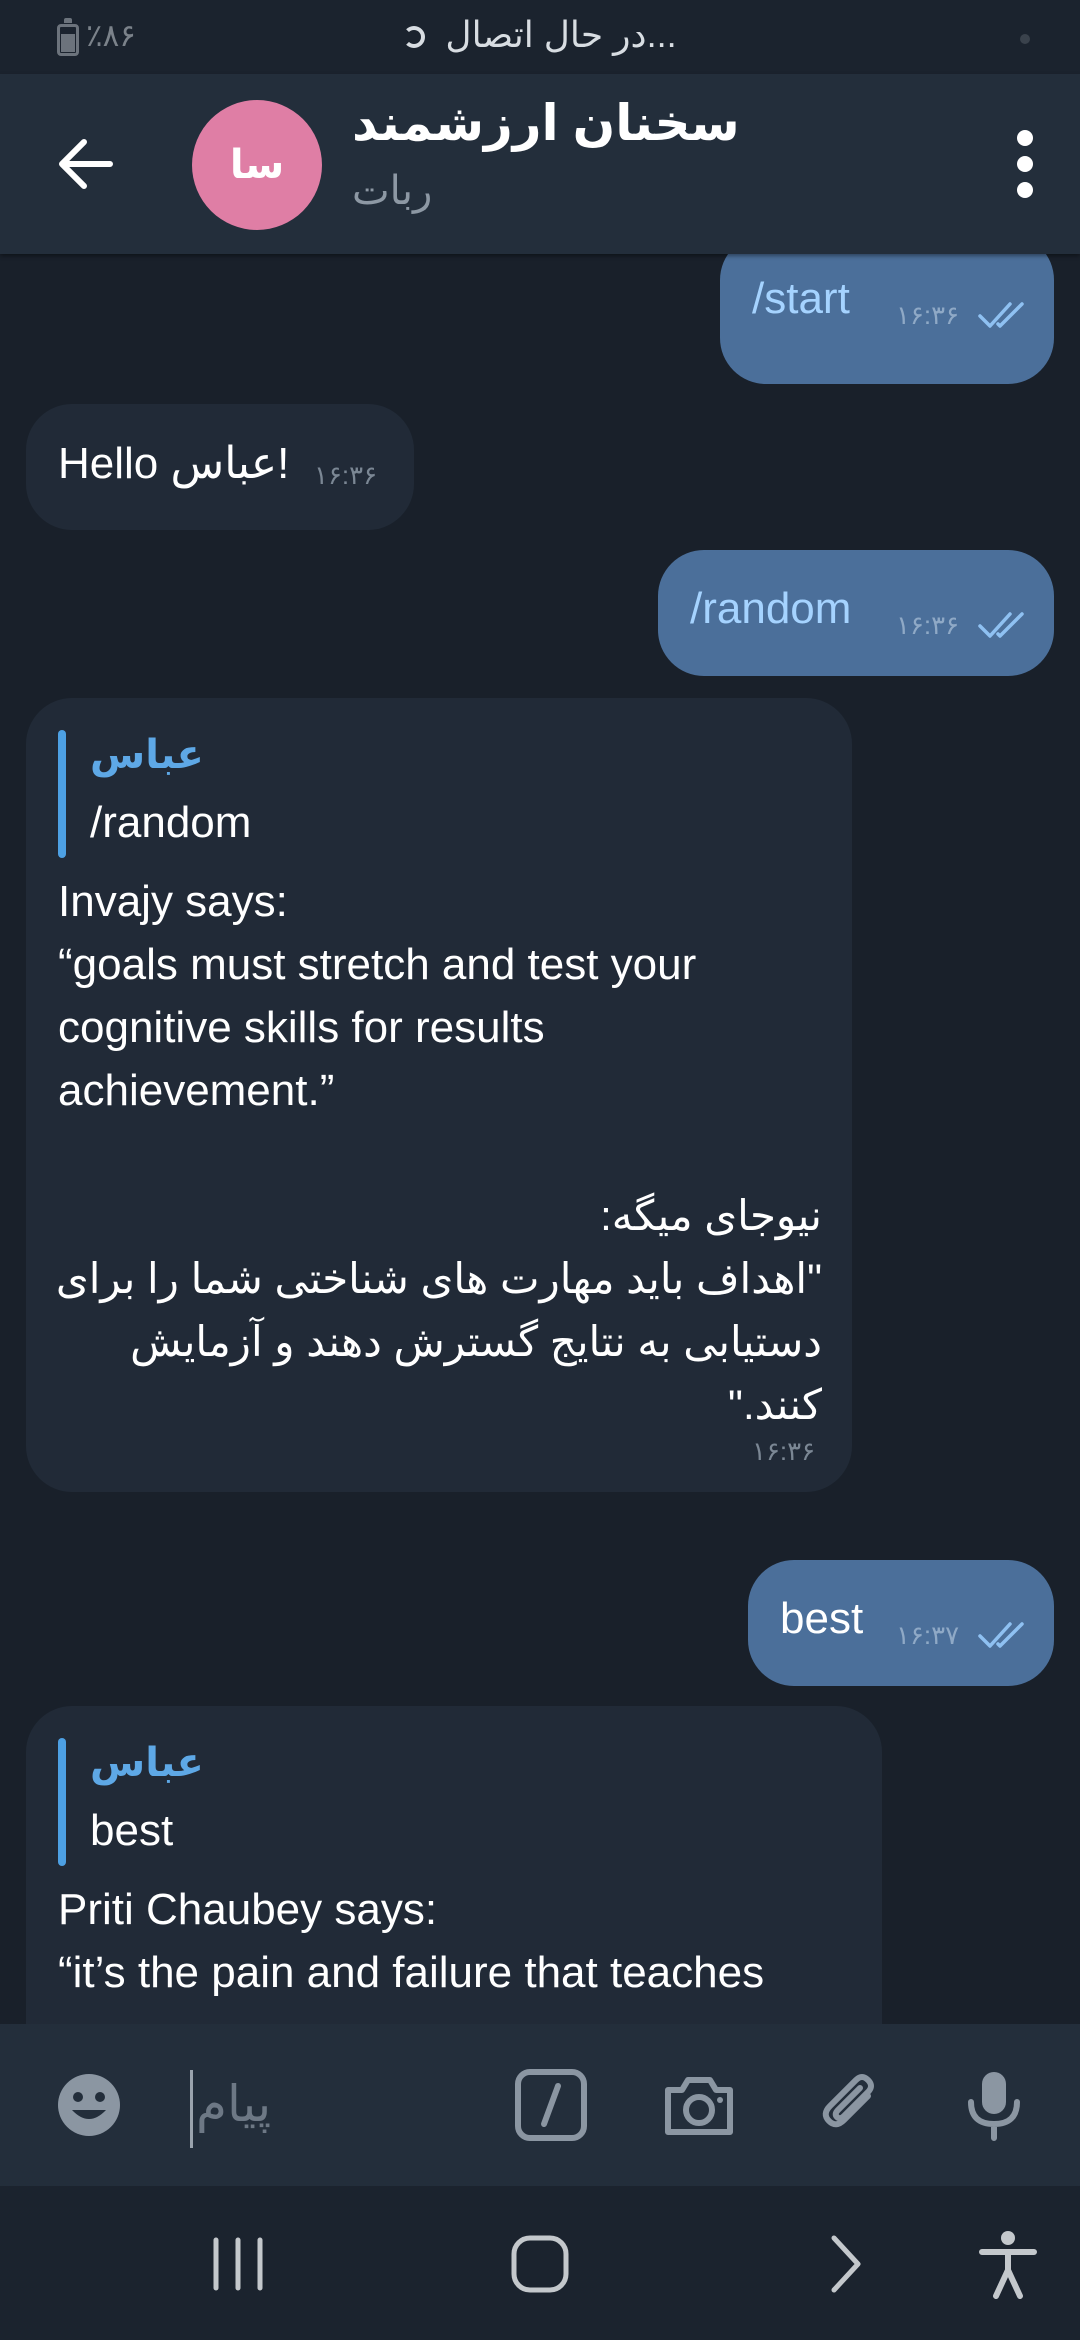 This screenshot has width=1080, height=2340. I want to click on emoji-icon, so click(89, 2105).